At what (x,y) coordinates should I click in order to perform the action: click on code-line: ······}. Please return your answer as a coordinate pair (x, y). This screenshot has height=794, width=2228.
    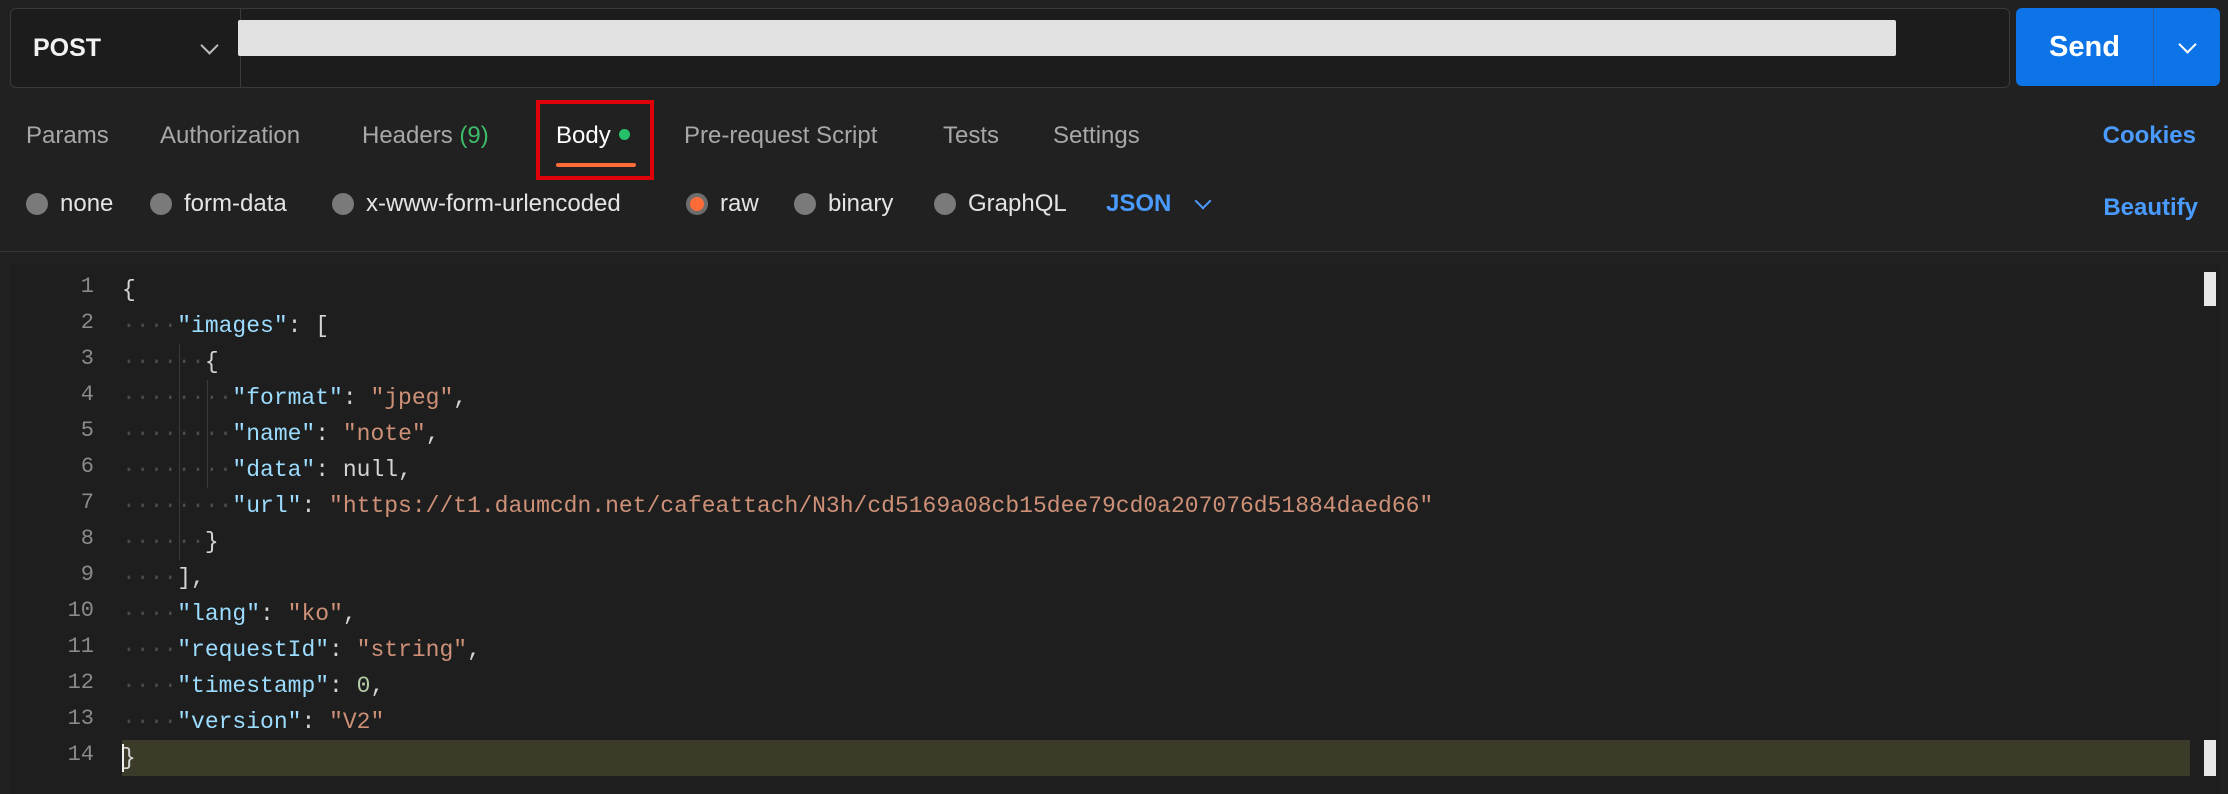
    Looking at the image, I should click on (170, 542).